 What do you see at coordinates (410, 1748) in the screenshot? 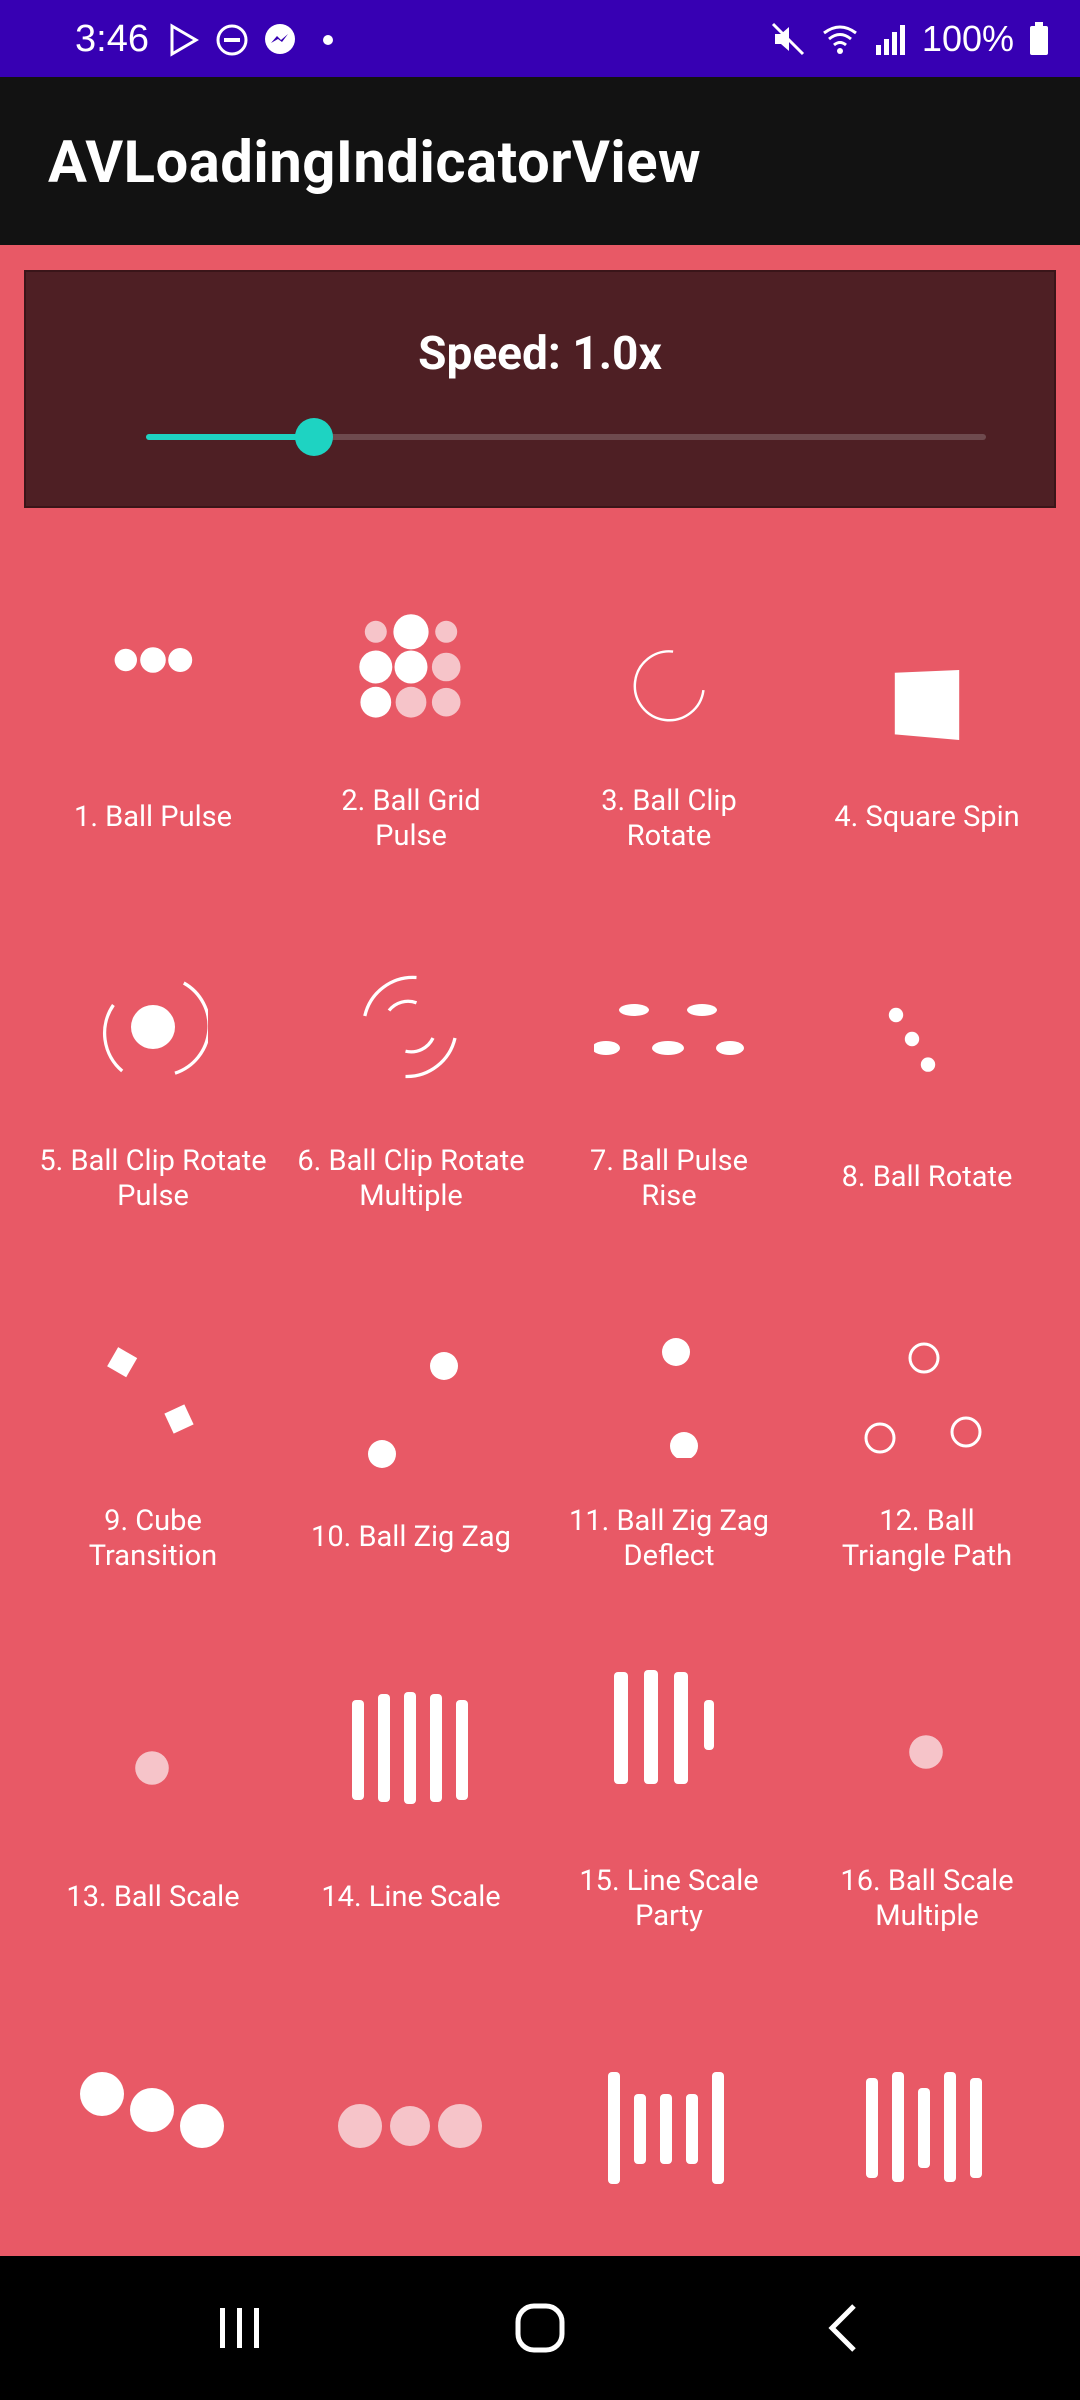
I see `line-scale-icon` at bounding box center [410, 1748].